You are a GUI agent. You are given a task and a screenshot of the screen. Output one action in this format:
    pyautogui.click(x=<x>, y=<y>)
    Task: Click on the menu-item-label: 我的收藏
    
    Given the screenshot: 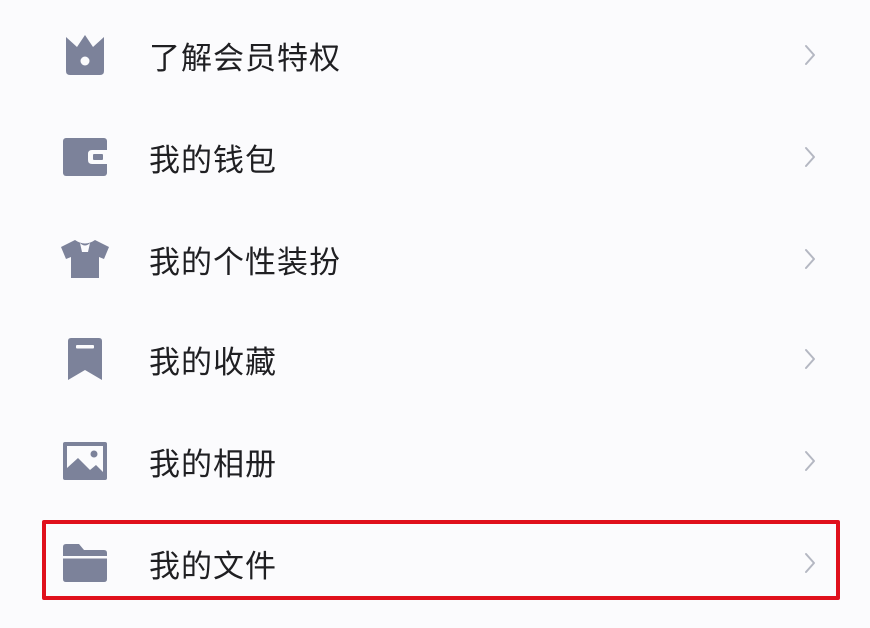 What is the action you would take?
    pyautogui.click(x=213, y=362)
    